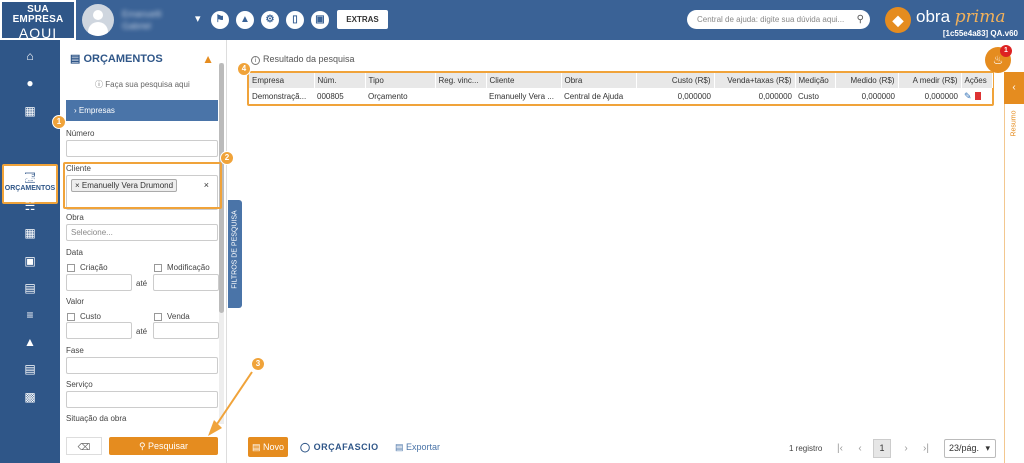 The image size is (1024, 463). What do you see at coordinates (227, 158) in the screenshot?
I see `annotation-badge-2: 2` at bounding box center [227, 158].